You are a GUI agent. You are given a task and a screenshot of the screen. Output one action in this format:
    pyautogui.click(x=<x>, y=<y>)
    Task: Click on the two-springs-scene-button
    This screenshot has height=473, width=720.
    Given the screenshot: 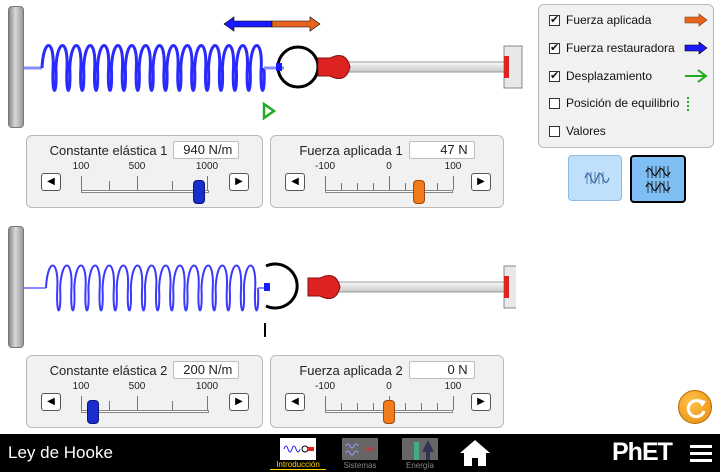 What is the action you would take?
    pyautogui.click(x=658, y=179)
    